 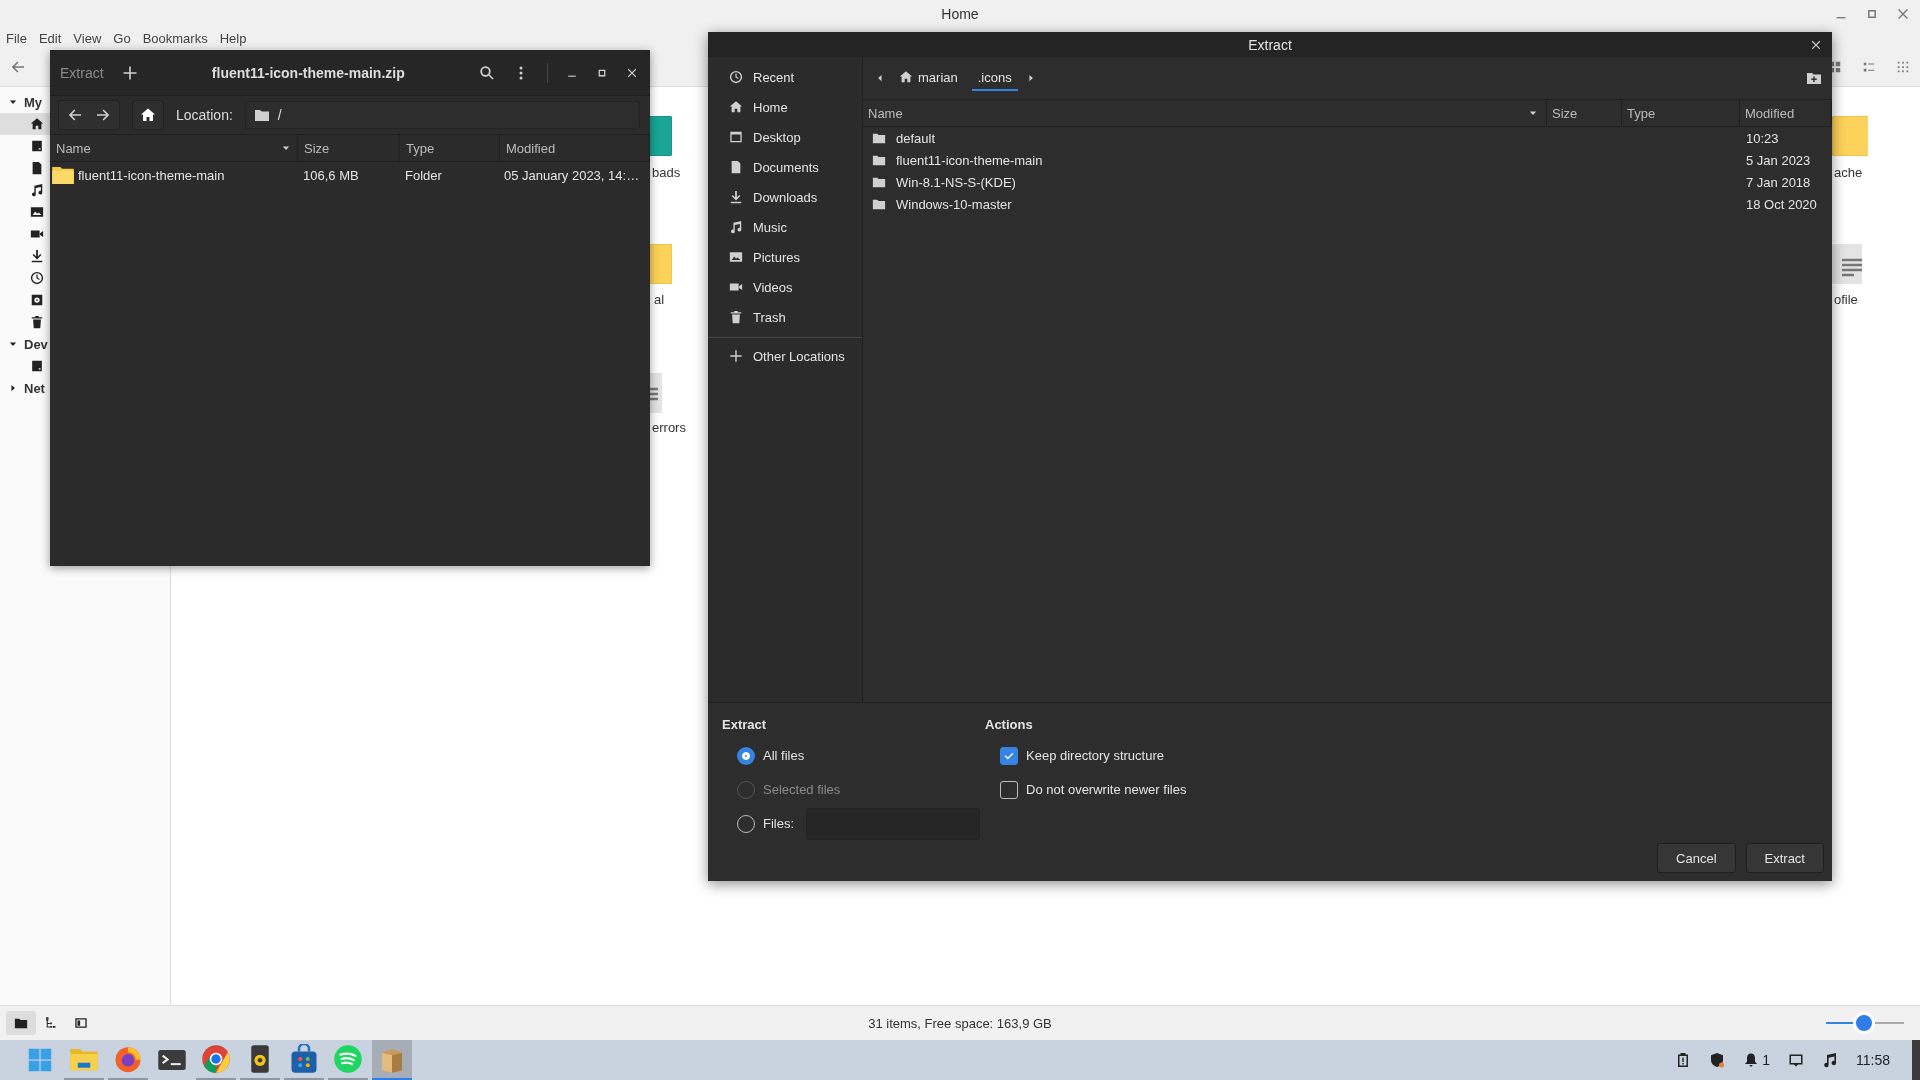 What do you see at coordinates (1846, 299) in the screenshot?
I see `file-label: ofile` at bounding box center [1846, 299].